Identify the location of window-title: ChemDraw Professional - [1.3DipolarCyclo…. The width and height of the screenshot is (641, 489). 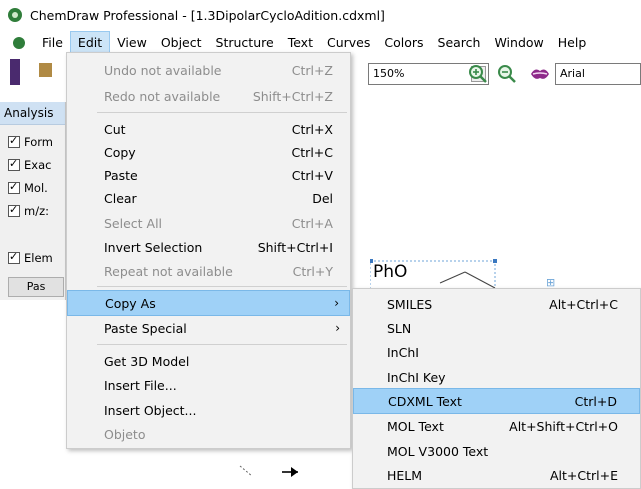
(207, 15).